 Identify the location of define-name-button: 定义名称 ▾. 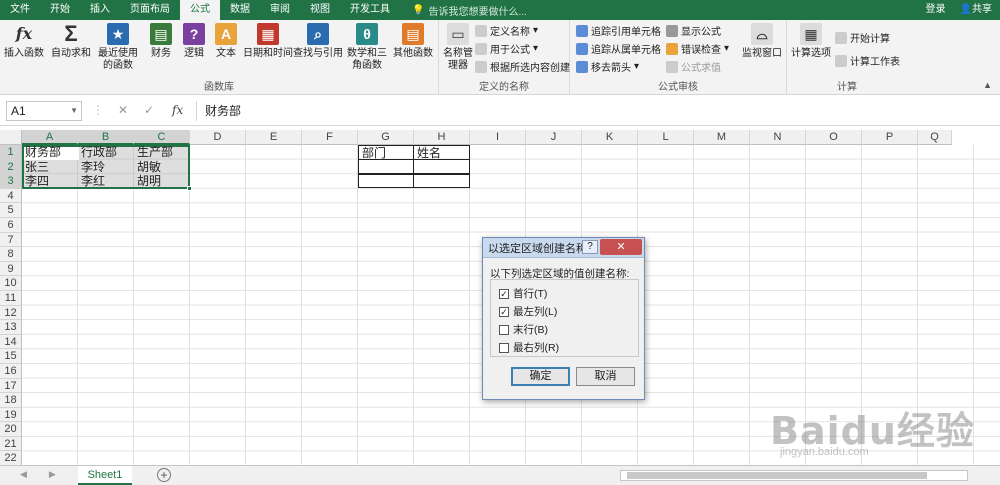
(506, 30).